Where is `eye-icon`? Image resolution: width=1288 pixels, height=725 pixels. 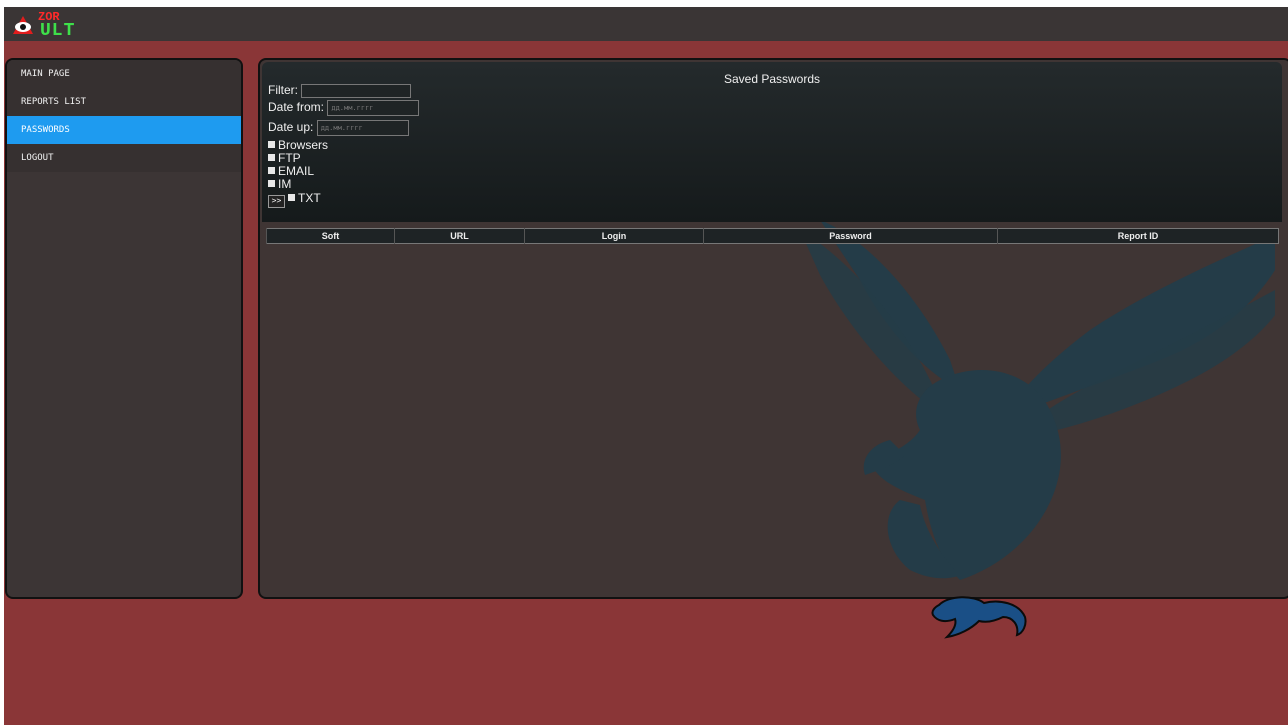 eye-icon is located at coordinates (23, 25).